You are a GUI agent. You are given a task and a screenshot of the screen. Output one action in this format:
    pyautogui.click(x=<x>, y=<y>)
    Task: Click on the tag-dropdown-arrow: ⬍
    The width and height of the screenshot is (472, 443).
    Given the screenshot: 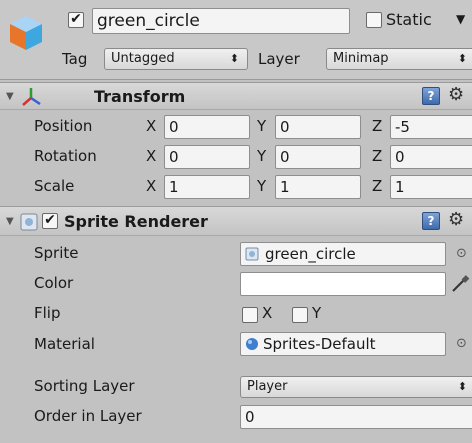 What is the action you would take?
    pyautogui.click(x=234, y=58)
    